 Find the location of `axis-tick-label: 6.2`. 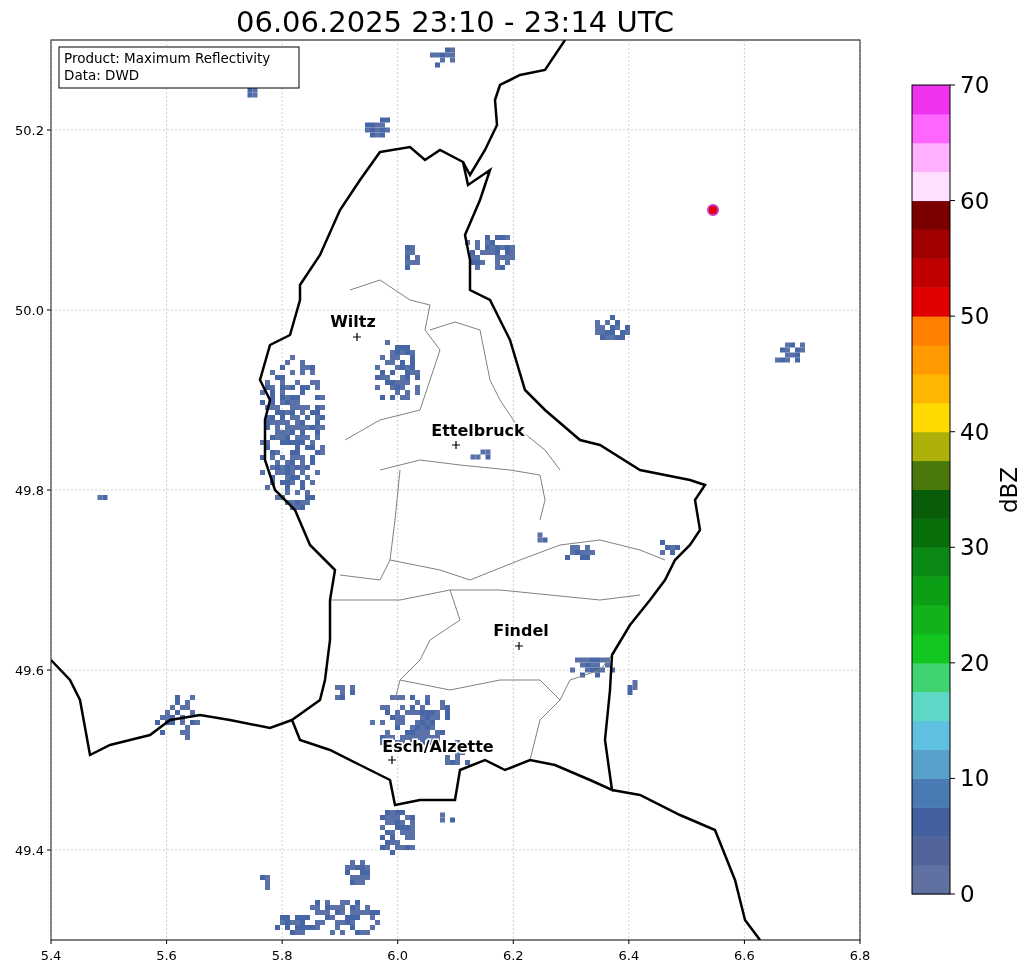

axis-tick-label: 6.2 is located at coordinates (513, 955).